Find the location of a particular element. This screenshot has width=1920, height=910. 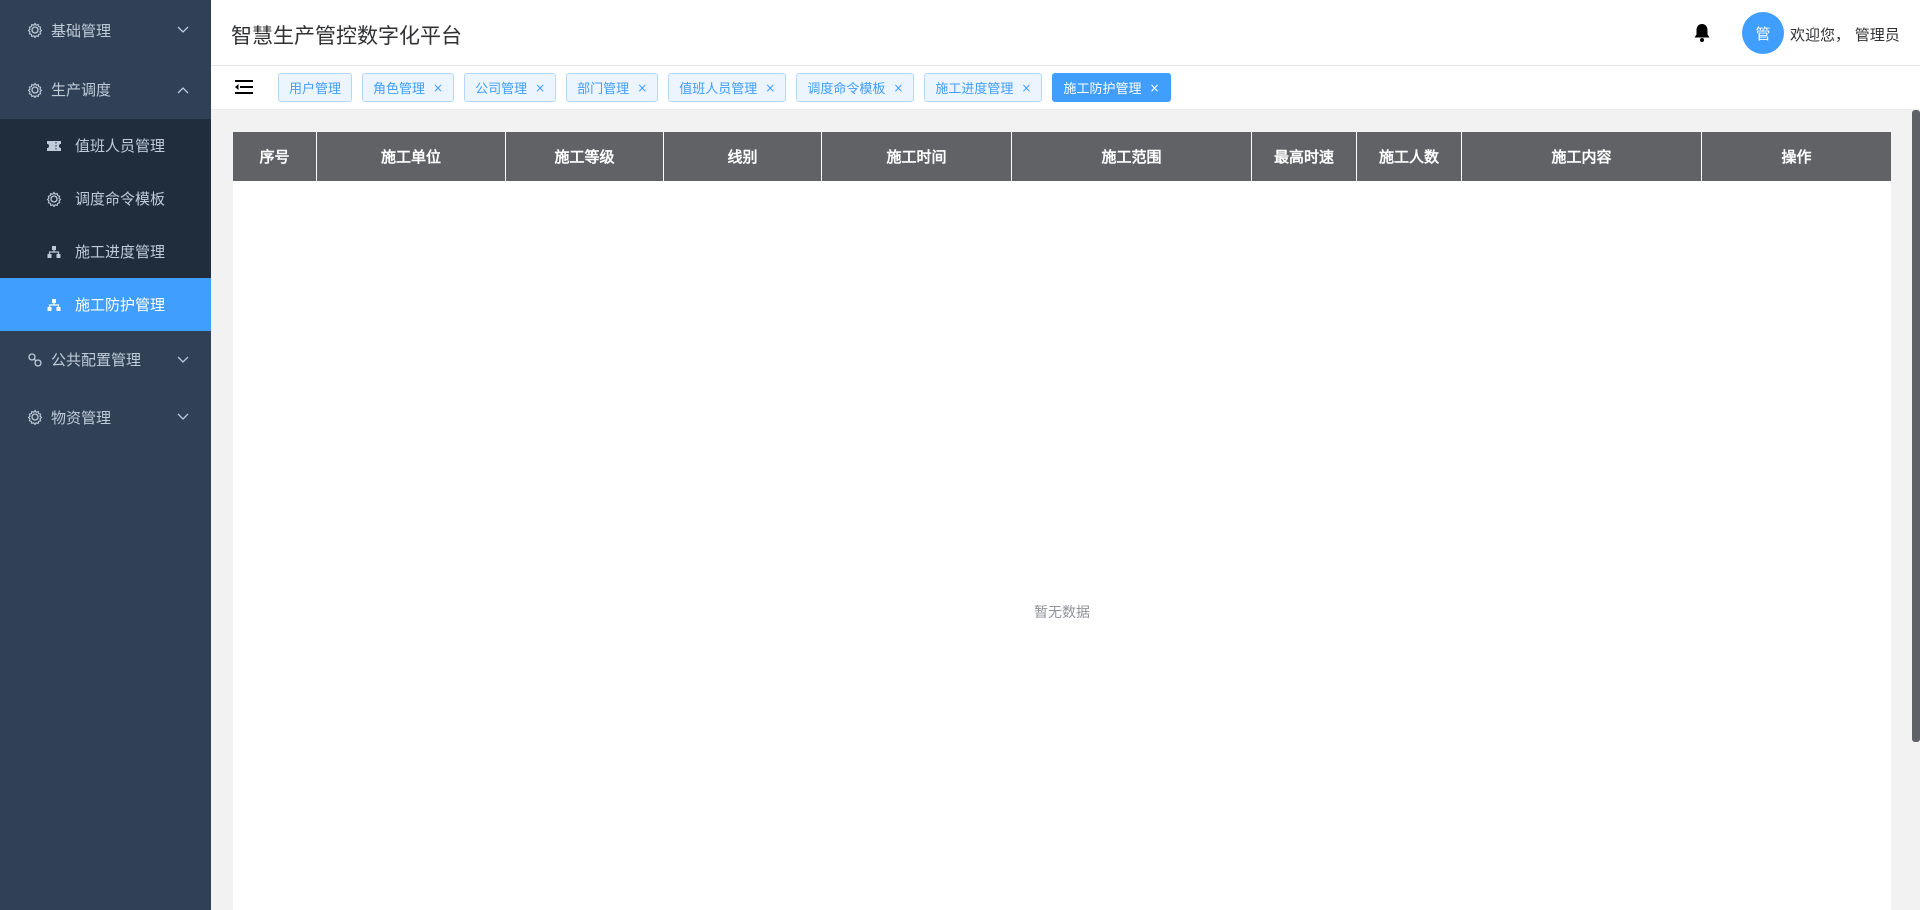

tag-department-management: 部门管理 × is located at coordinates (612, 87).